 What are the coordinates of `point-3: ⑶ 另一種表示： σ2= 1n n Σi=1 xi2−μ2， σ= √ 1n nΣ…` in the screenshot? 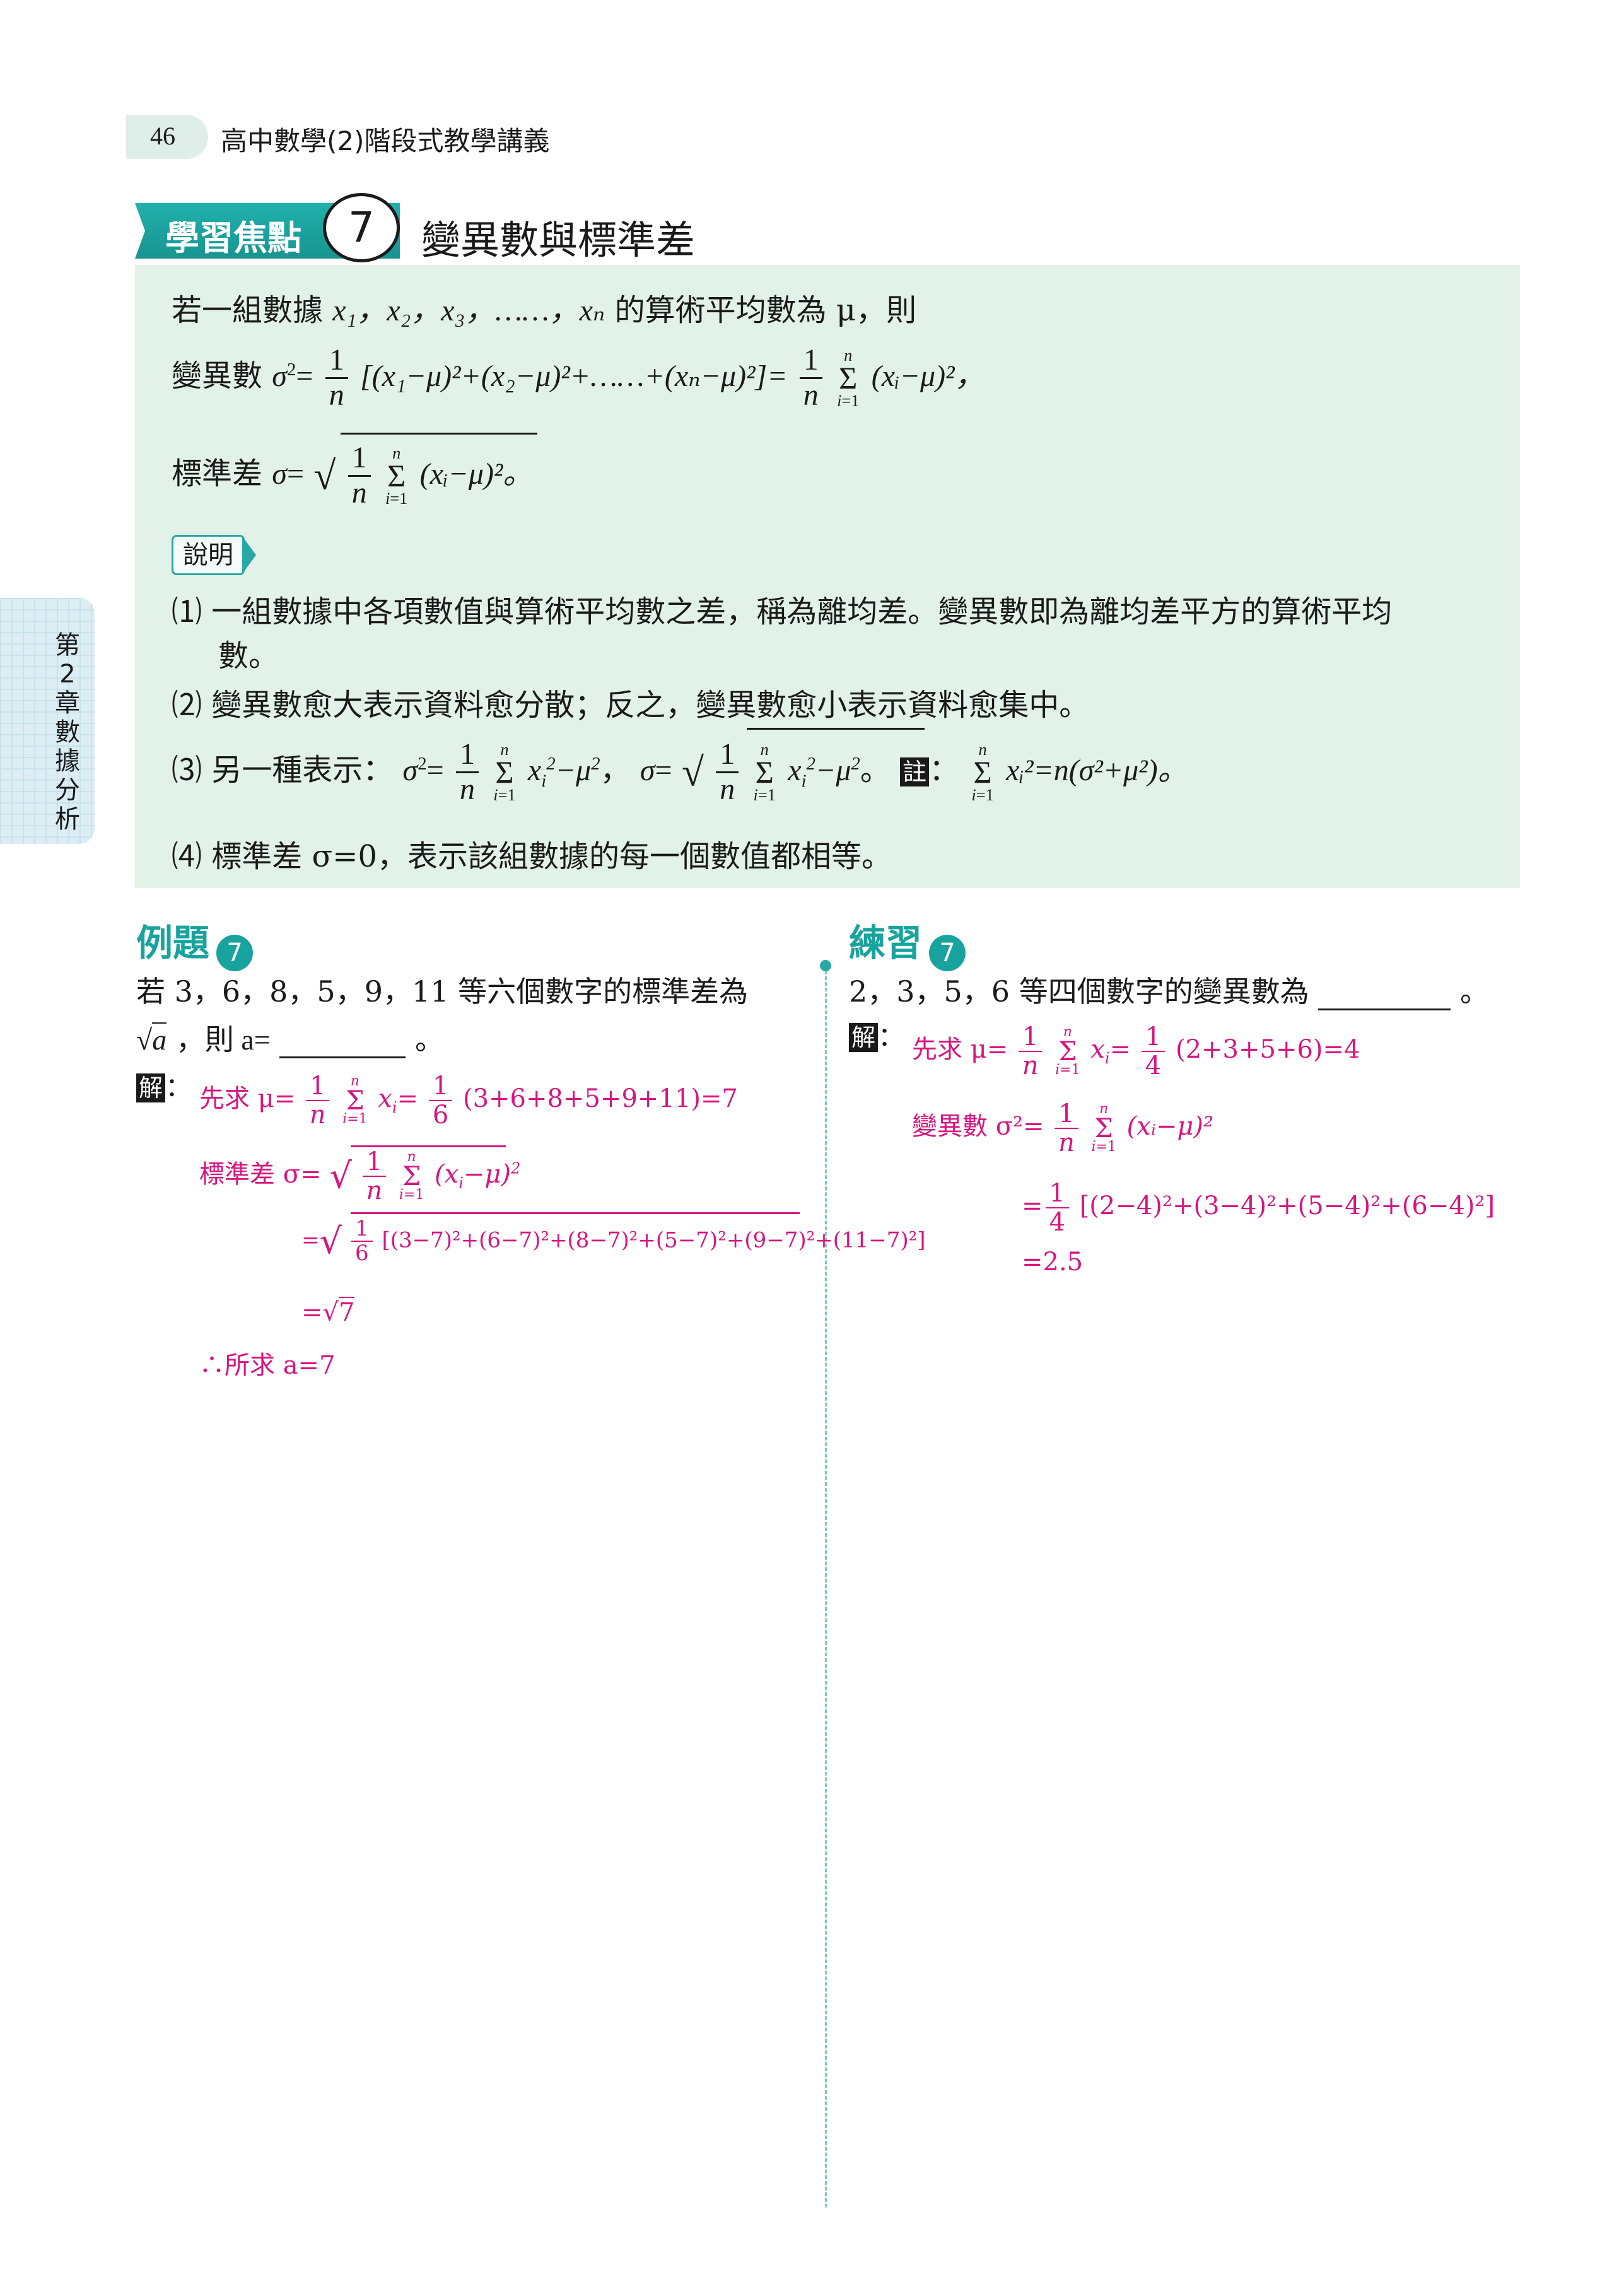 It's located at (680, 771).